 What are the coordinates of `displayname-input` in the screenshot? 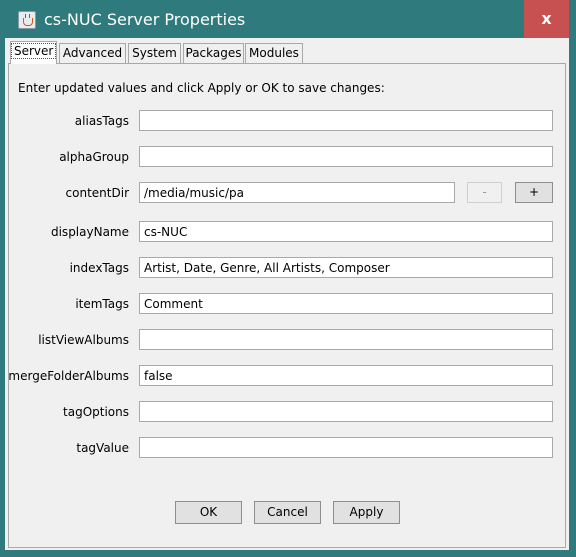 It's located at (346, 231).